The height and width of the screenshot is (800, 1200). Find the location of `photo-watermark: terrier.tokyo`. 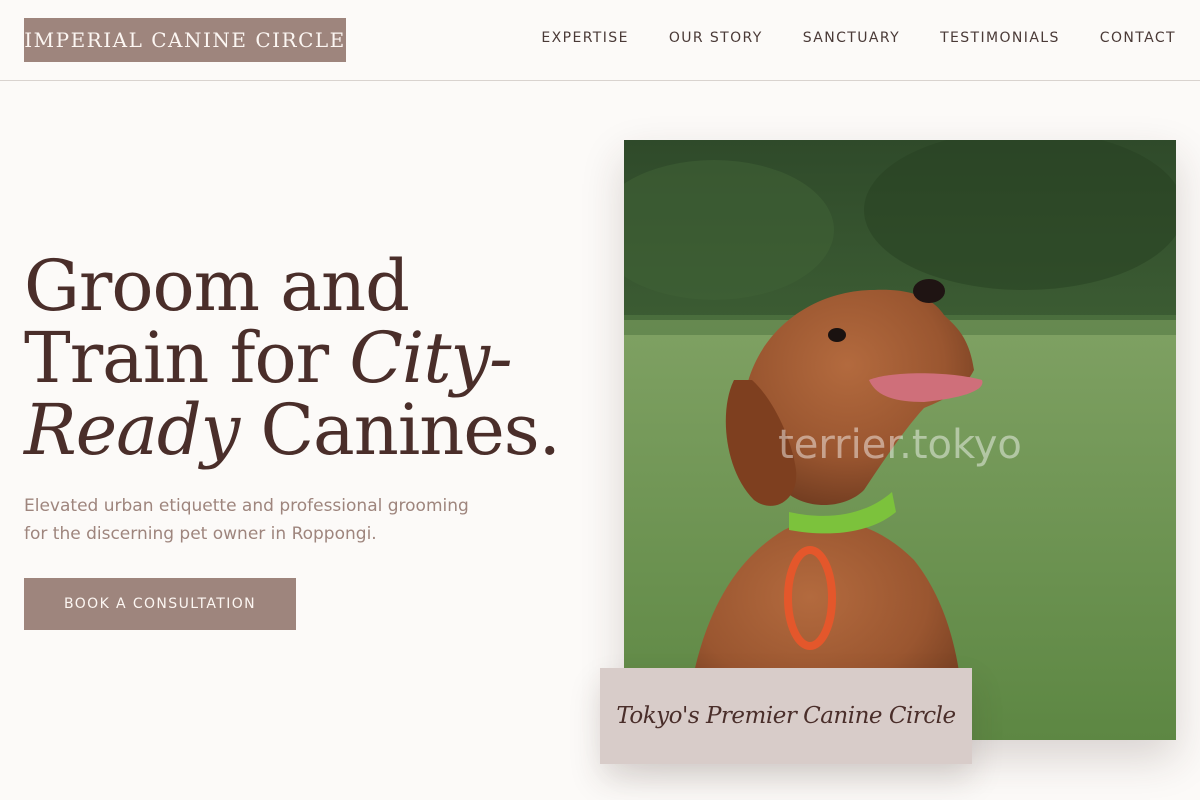

photo-watermark: terrier.tokyo is located at coordinates (900, 445).